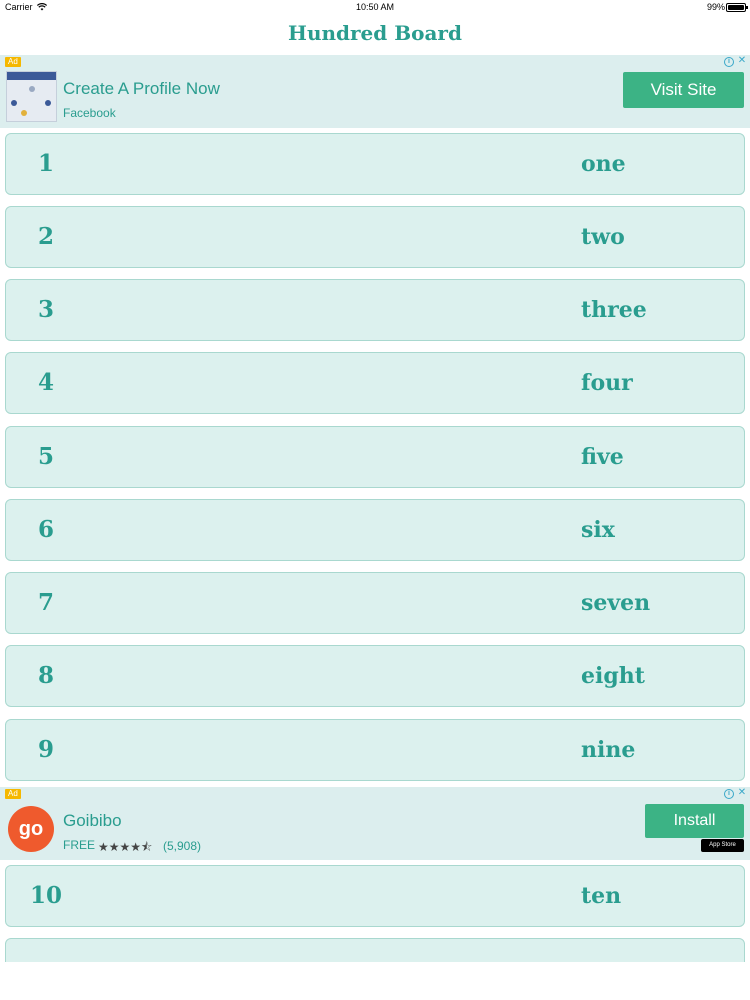 The width and height of the screenshot is (750, 1000). Describe the element at coordinates (614, 310) in the screenshot. I see `row-word: three` at that location.